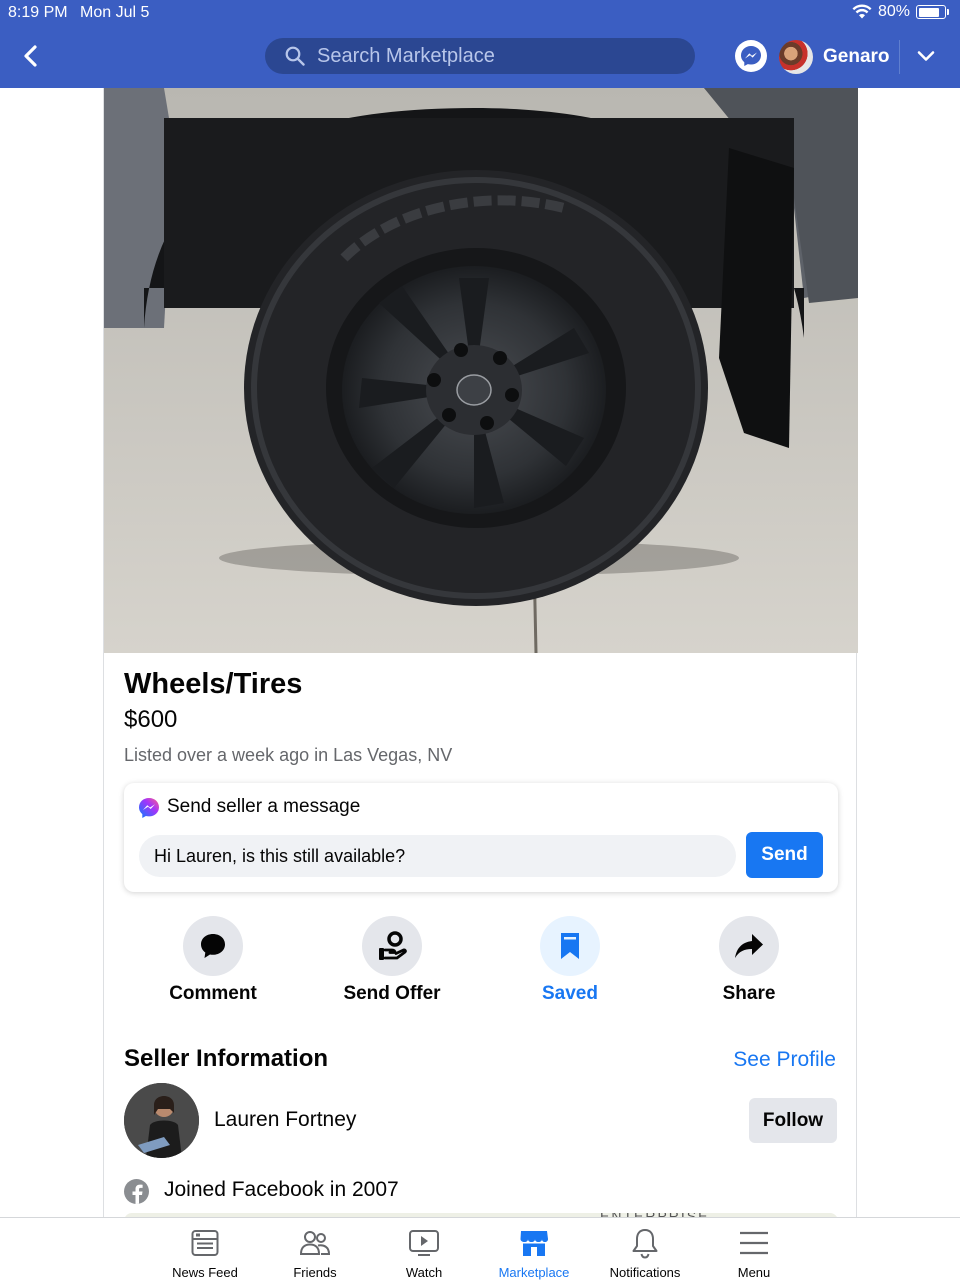 Image resolution: width=960 pixels, height=1280 pixels. I want to click on listing-price: $600, so click(151, 719).